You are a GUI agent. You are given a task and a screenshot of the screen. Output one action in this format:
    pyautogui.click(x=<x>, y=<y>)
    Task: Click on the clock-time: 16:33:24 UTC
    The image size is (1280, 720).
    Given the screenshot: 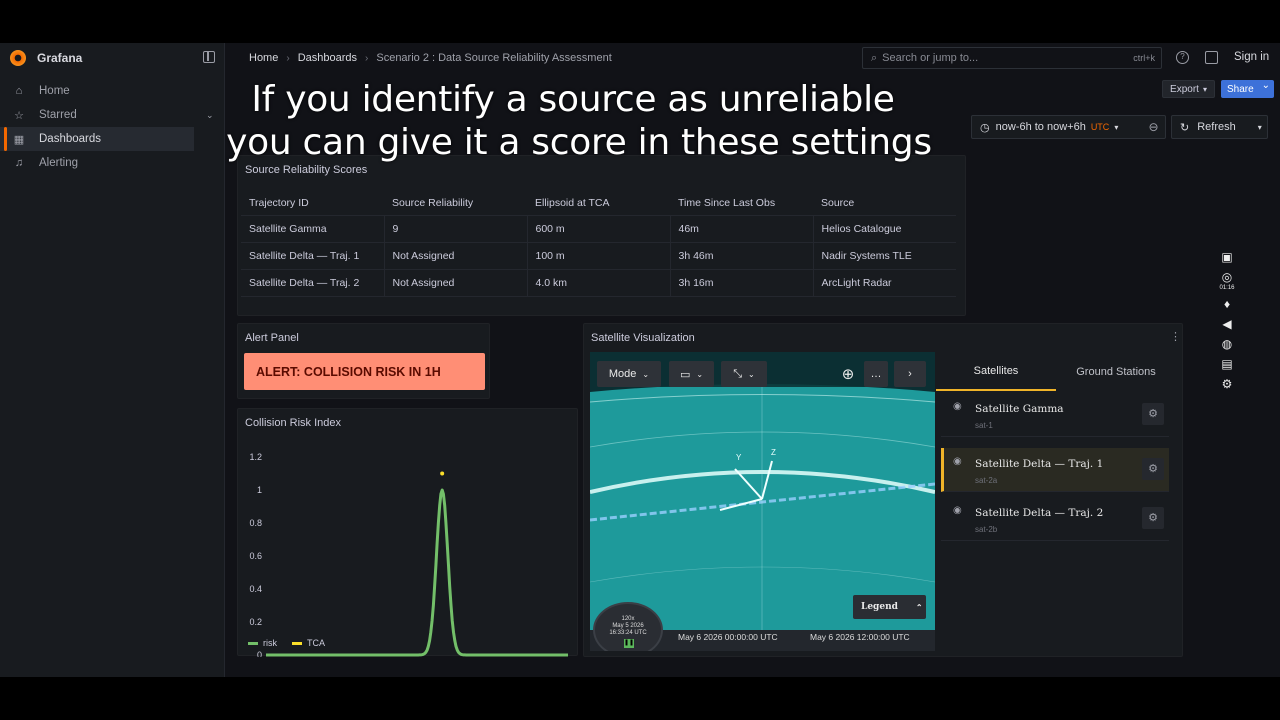 What is the action you would take?
    pyautogui.click(x=628, y=633)
    